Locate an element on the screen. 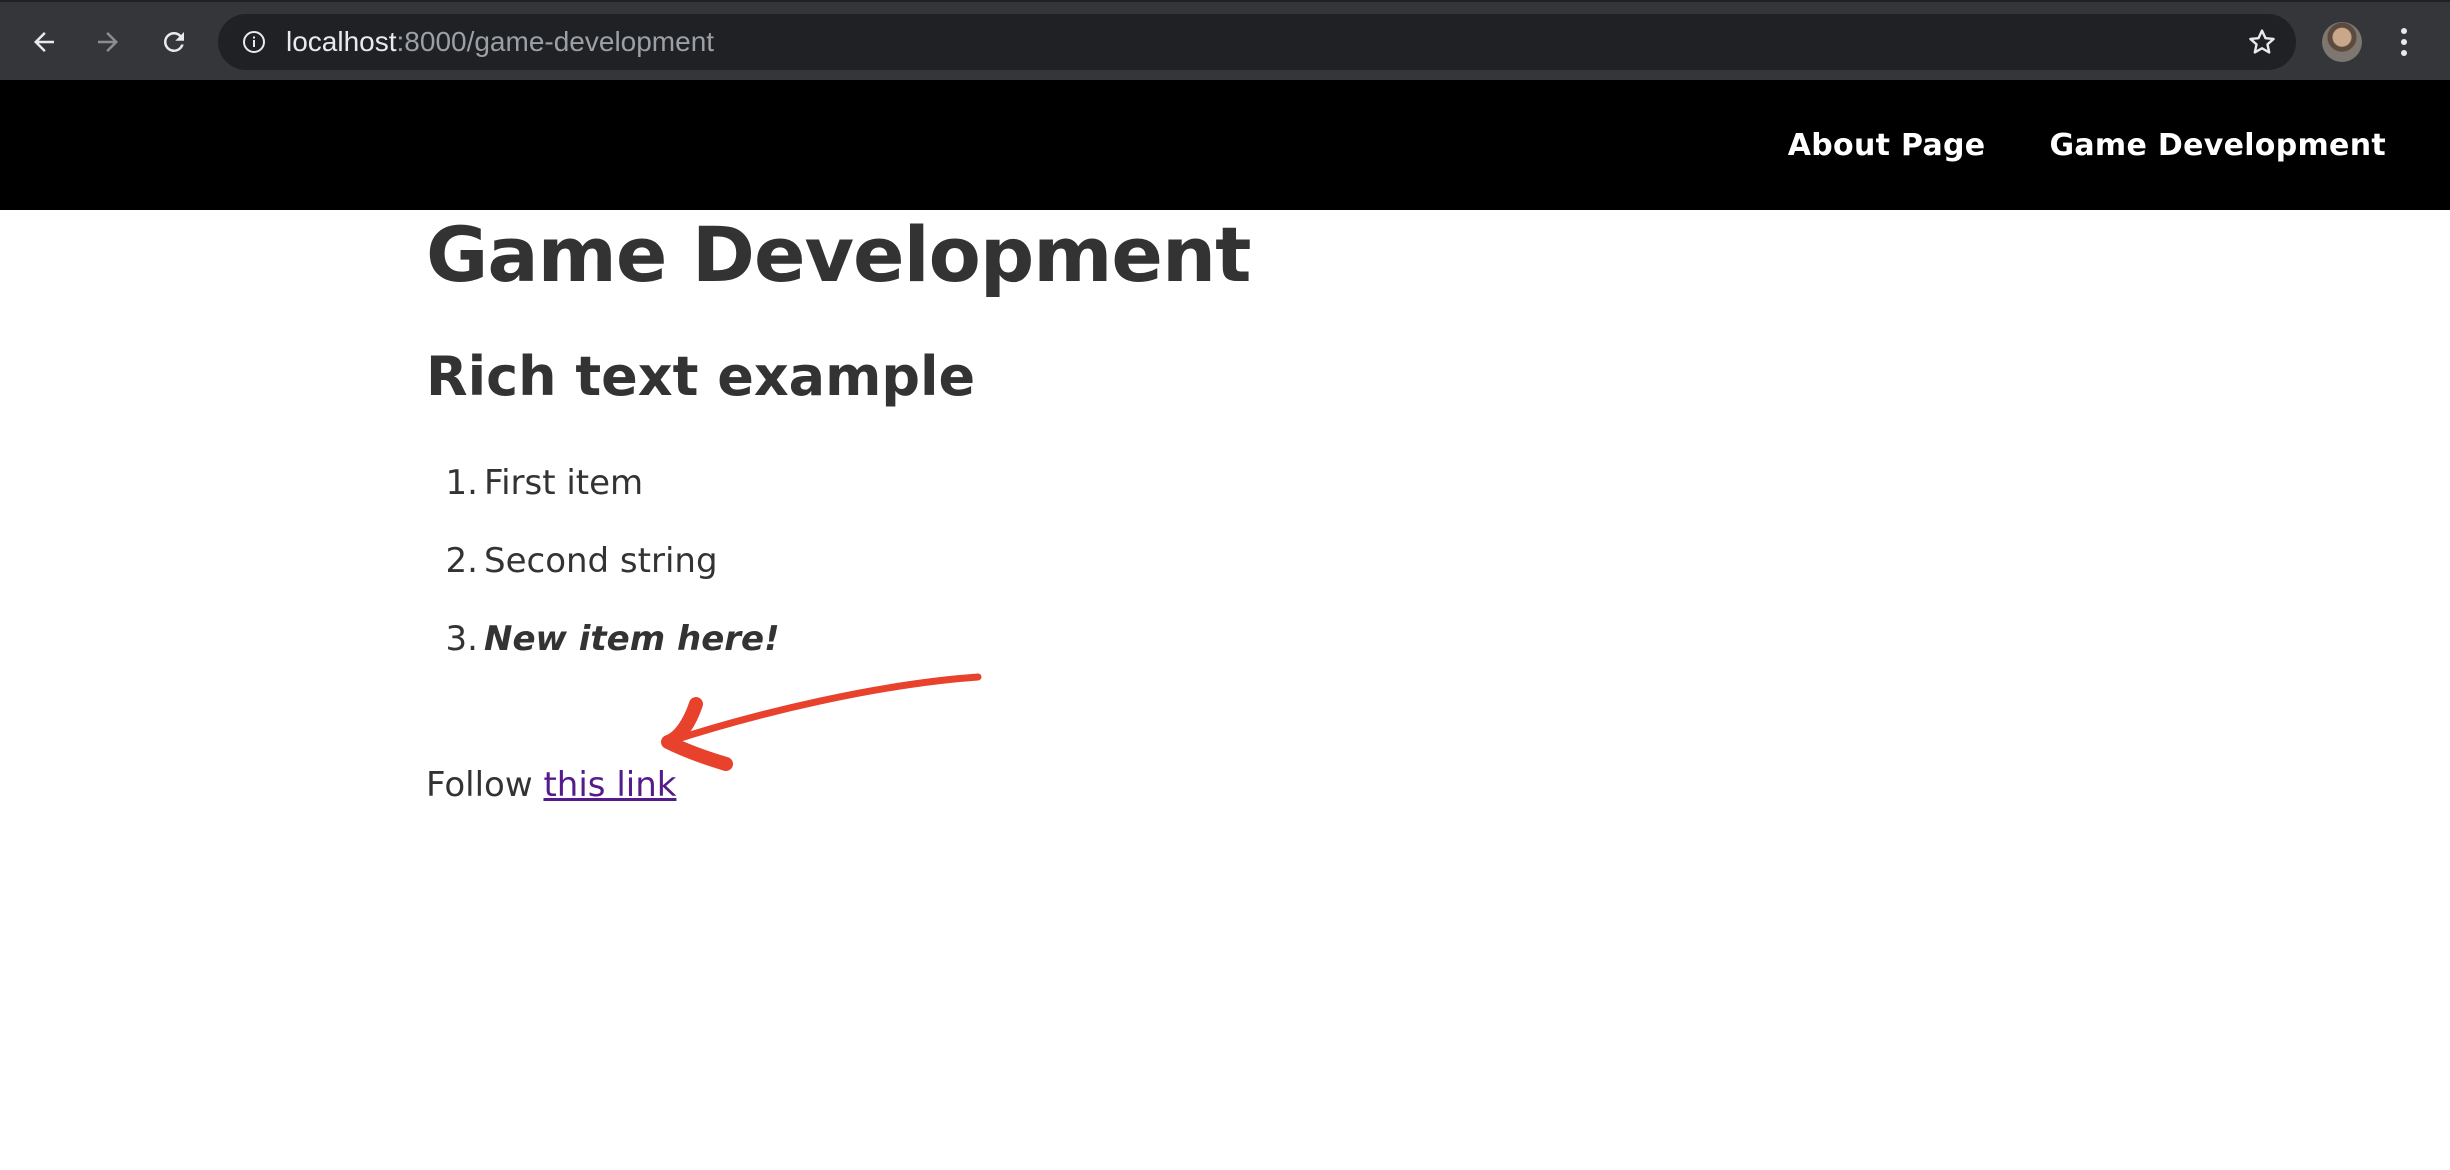 The image size is (2450, 1170). forward-arrow-icon is located at coordinates (108, 42).